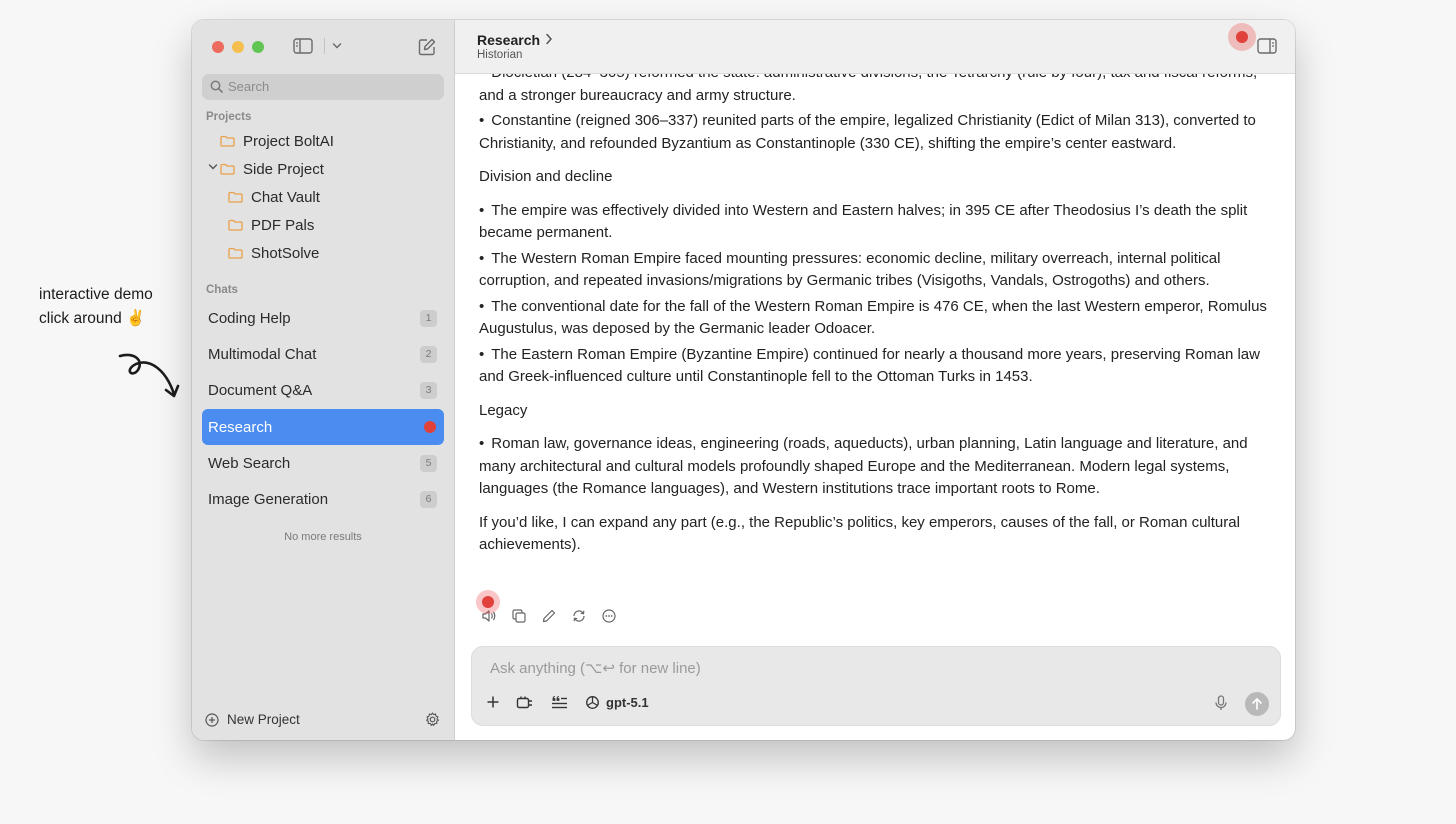  What do you see at coordinates (249, 86) in the screenshot?
I see `search-placeholder: Search` at bounding box center [249, 86].